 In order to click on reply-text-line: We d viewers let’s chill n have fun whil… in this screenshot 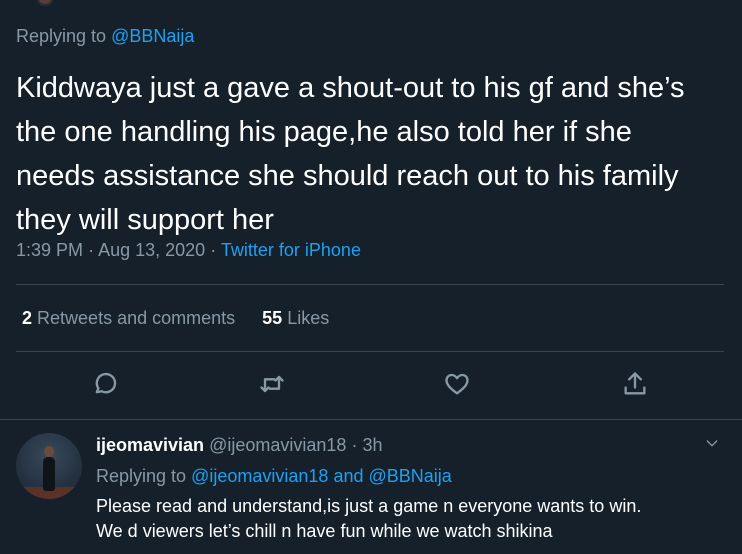, I will do `click(324, 531)`.